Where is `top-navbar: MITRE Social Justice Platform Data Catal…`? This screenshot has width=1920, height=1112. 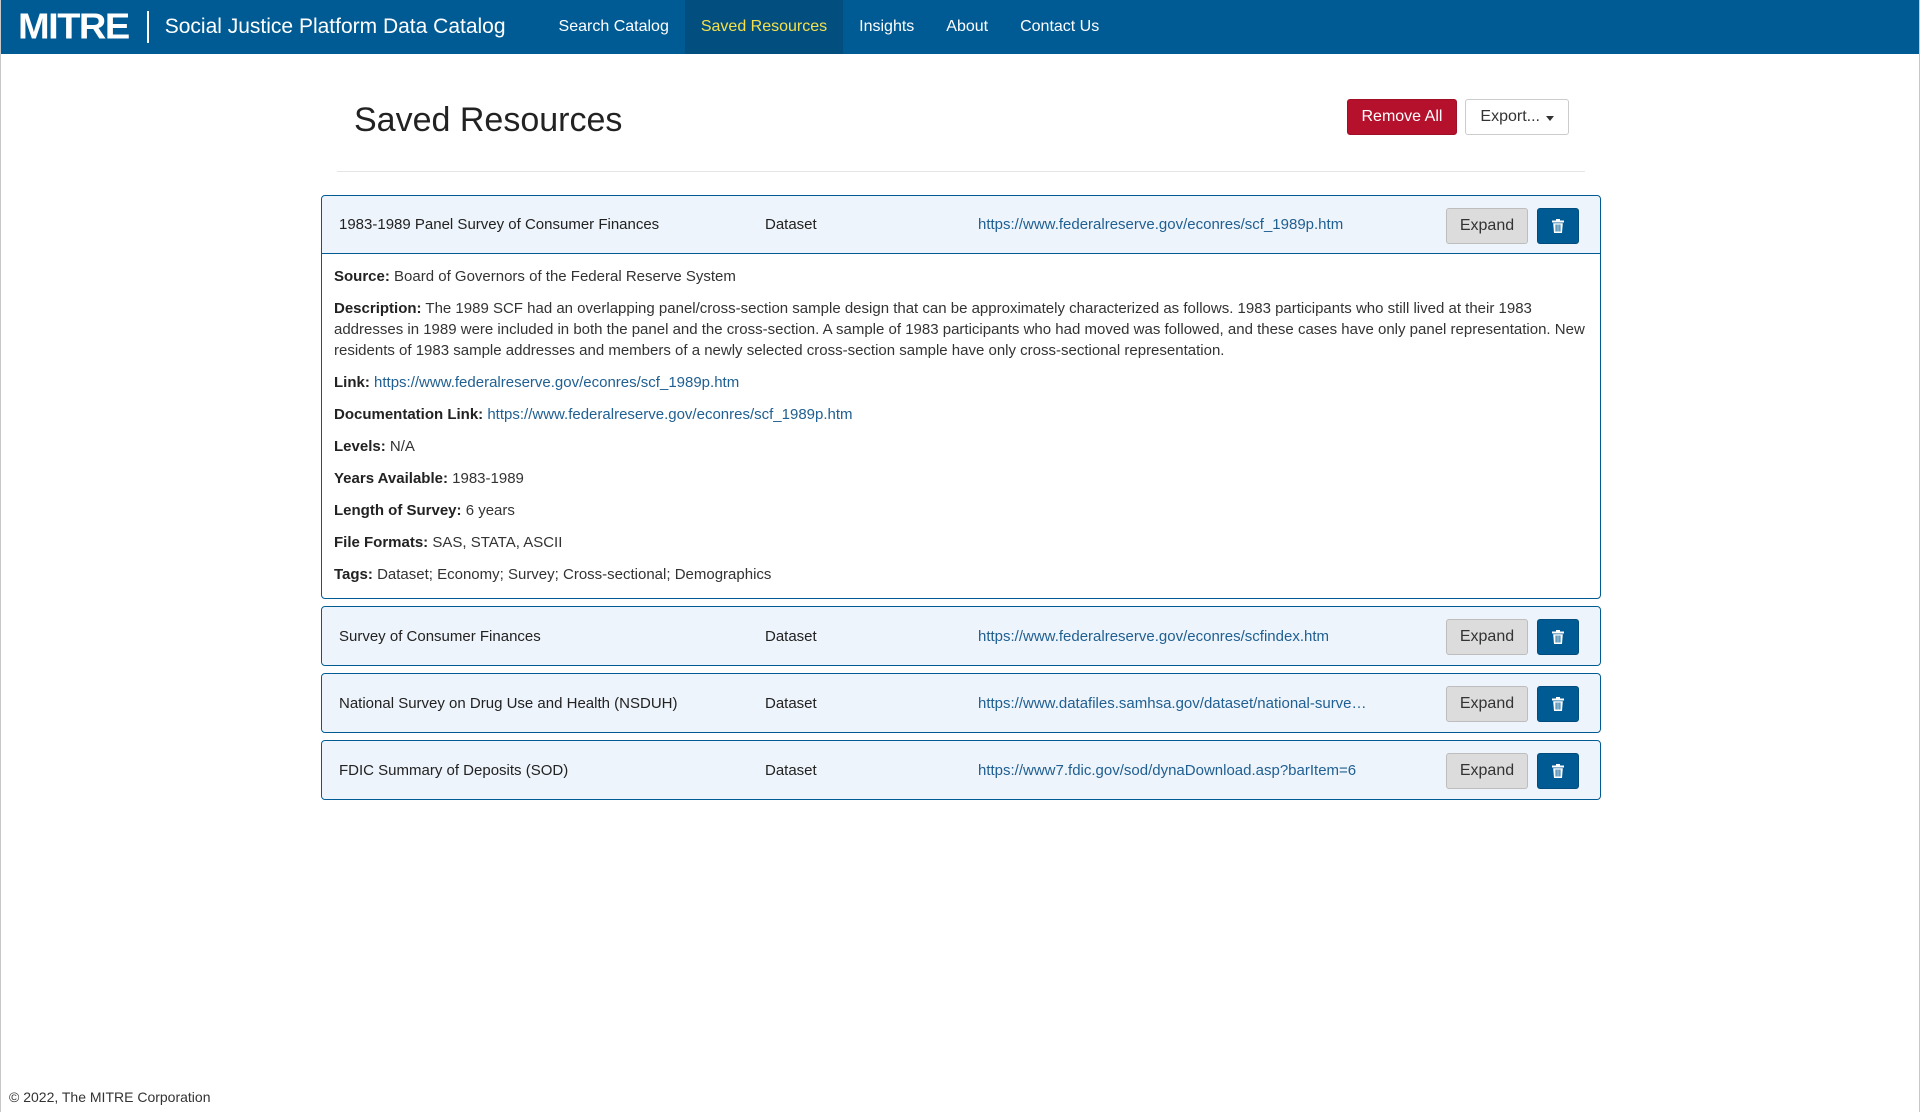
top-navbar: MITRE Social Justice Platform Data Catal… is located at coordinates (960, 27).